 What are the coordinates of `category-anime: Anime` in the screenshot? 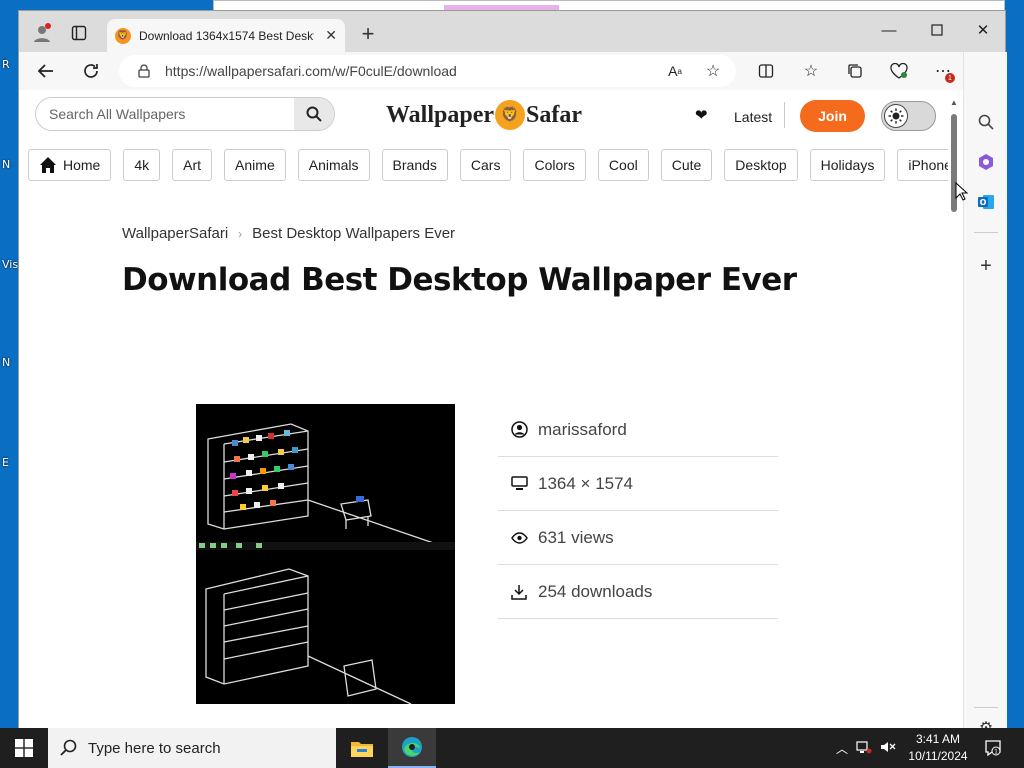 It's located at (255, 165).